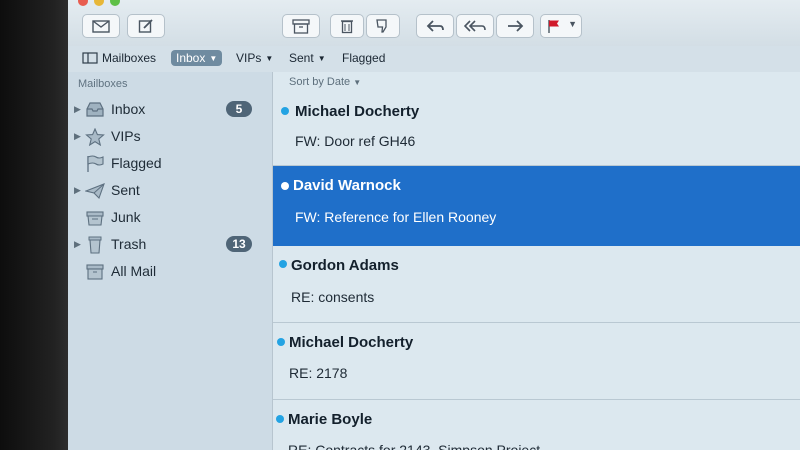 This screenshot has height=450, width=800. I want to click on sidebar-item-junk: Junk, so click(170, 218).